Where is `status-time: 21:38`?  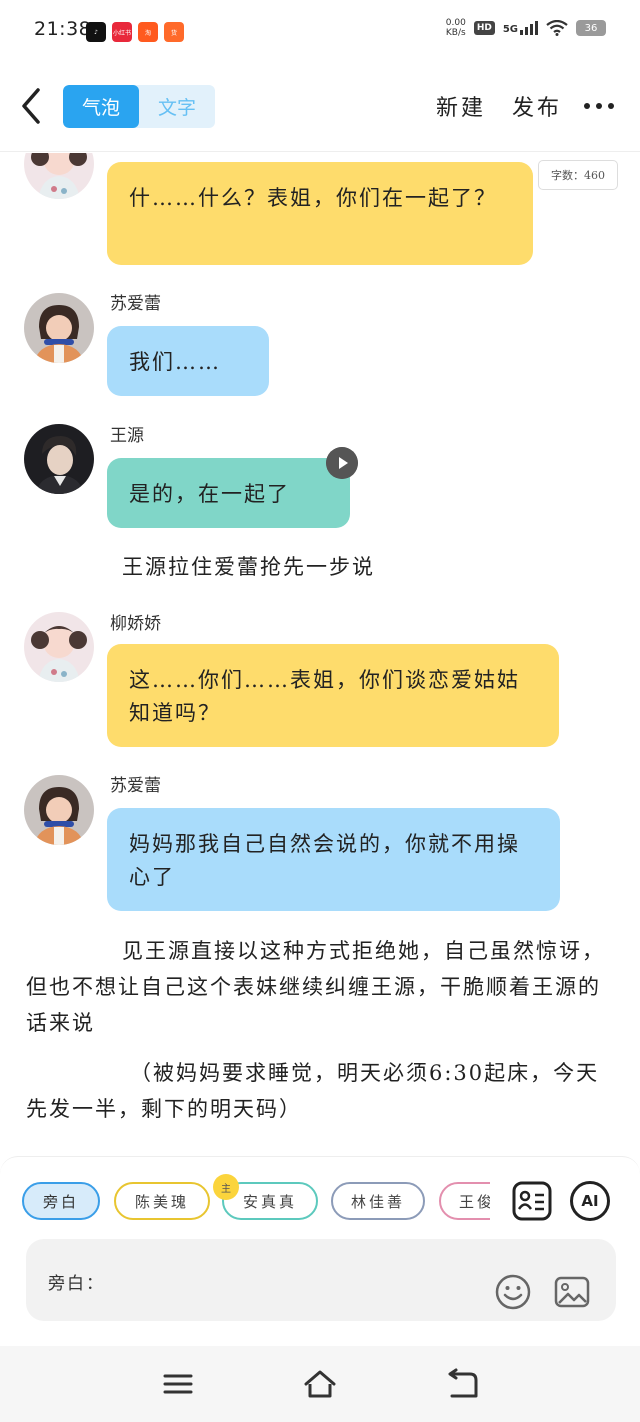
status-time: 21:38 is located at coordinates (63, 29).